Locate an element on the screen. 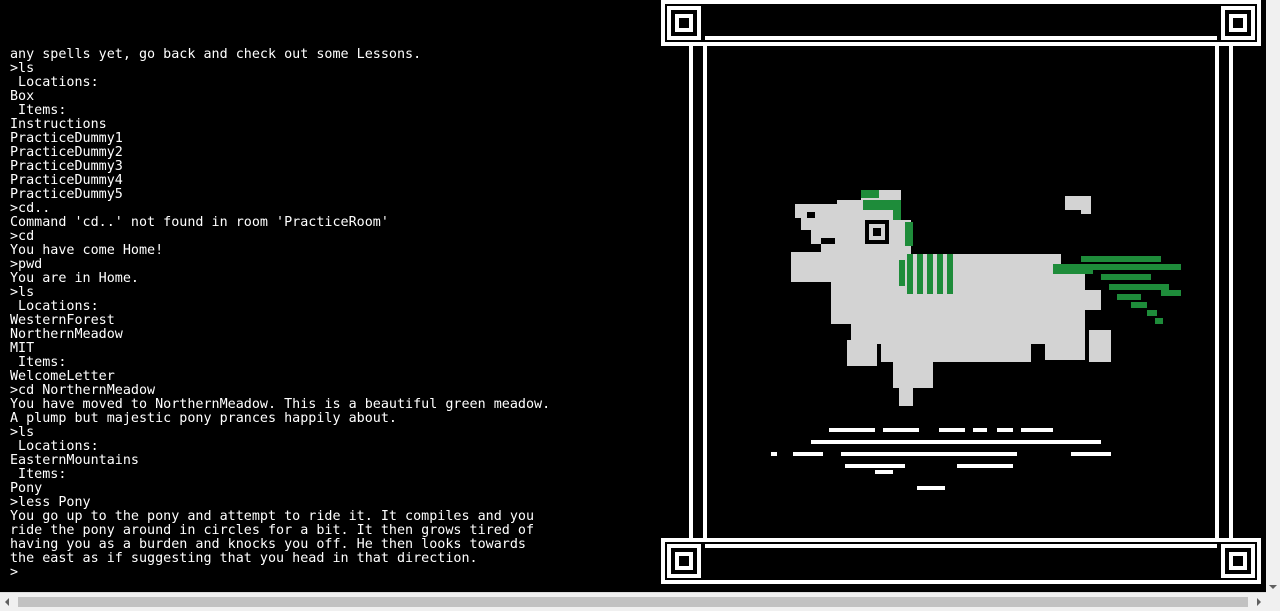 This screenshot has height=611, width=1280. command-prompt: > is located at coordinates (330, 573).